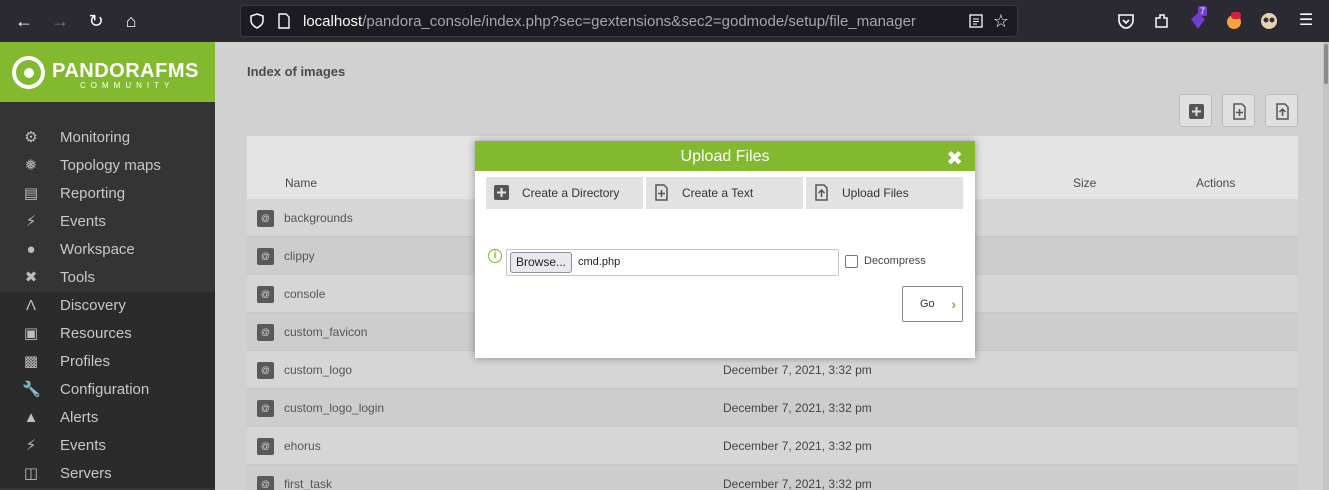 The image size is (1329, 490). What do you see at coordinates (304, 294) in the screenshot?
I see `file-name: console` at bounding box center [304, 294].